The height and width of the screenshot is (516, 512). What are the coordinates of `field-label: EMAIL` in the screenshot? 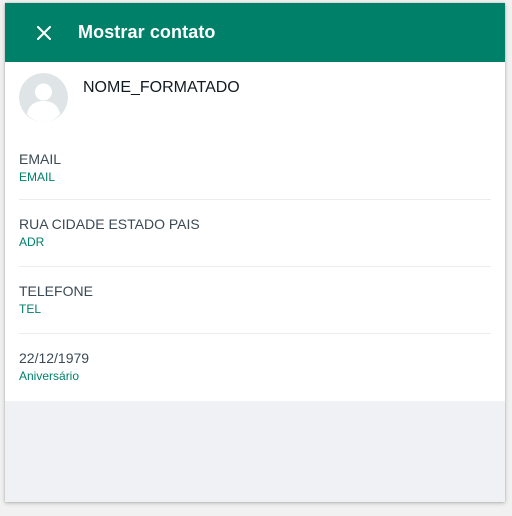 It's located at (37, 177).